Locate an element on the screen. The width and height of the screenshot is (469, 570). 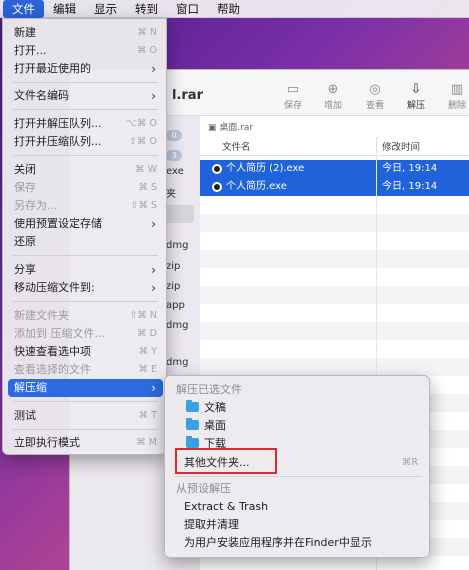
item-shortcut: ⌘R is located at coordinates (409, 462).